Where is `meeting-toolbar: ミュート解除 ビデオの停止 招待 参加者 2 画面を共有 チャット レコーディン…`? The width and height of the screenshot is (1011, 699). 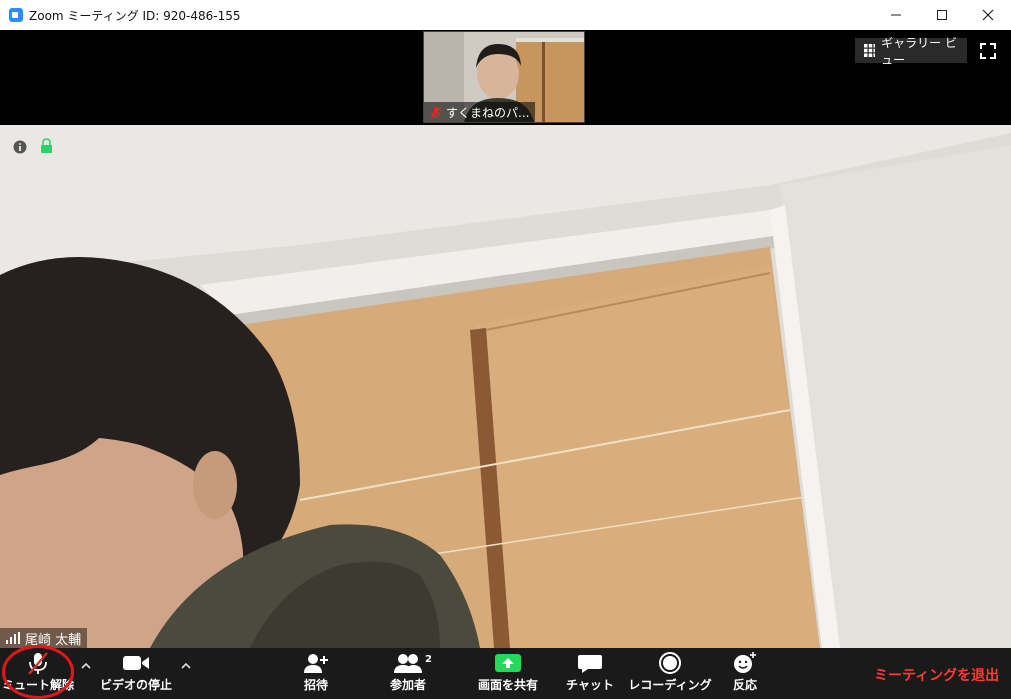 meeting-toolbar: ミュート解除 ビデオの停止 招待 参加者 2 画面を共有 チャット レコーディン… is located at coordinates (505, 673).